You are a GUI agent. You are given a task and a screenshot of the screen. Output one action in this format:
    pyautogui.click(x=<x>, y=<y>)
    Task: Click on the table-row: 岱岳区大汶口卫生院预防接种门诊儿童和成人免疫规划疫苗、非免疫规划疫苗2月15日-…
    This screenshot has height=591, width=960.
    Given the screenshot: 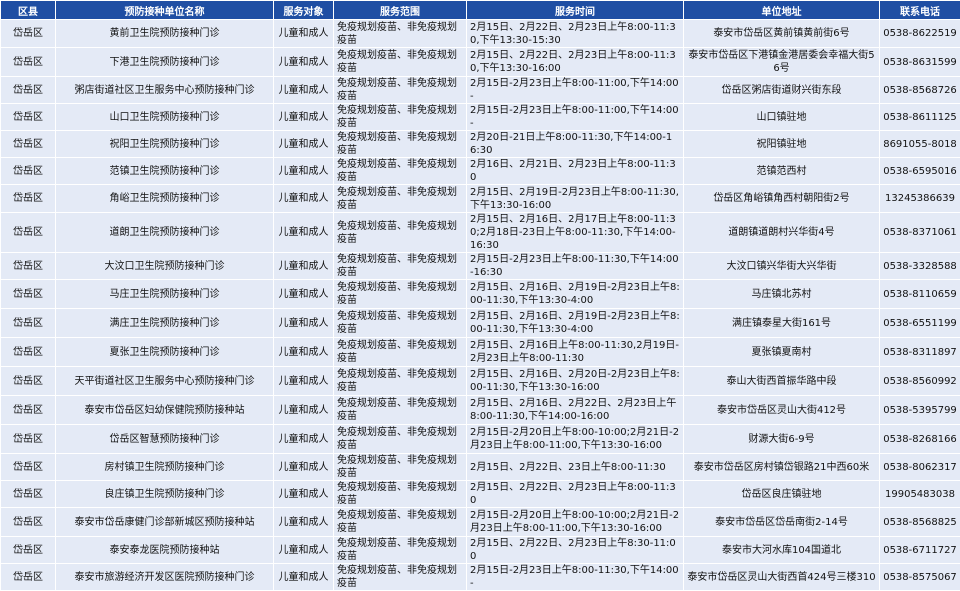 What is the action you would take?
    pyautogui.click(x=480, y=266)
    